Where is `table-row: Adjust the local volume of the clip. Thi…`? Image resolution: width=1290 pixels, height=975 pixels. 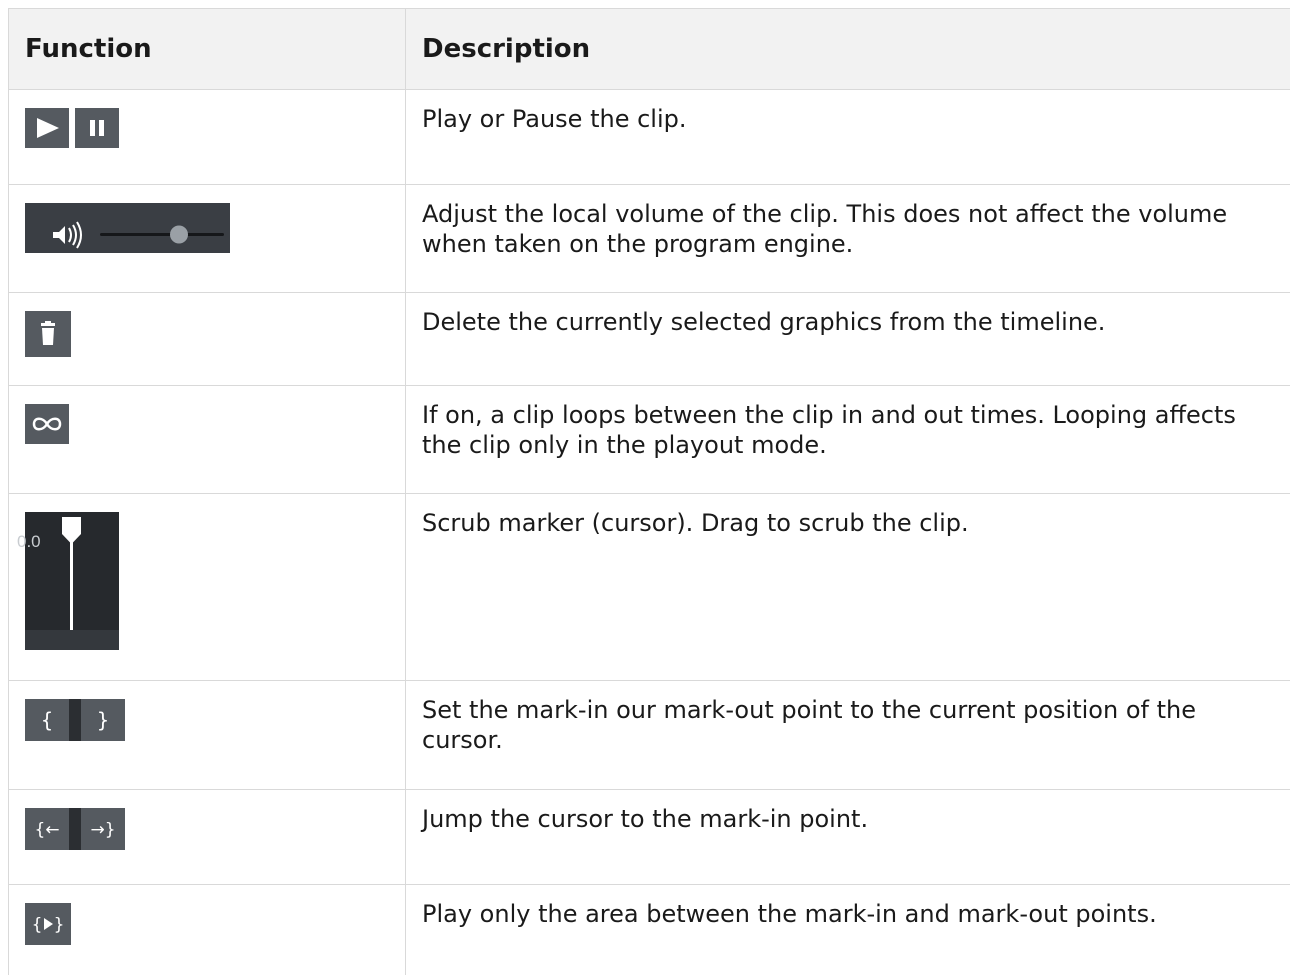 table-row: Adjust the local volume of the clip. Thi… is located at coordinates (649, 239).